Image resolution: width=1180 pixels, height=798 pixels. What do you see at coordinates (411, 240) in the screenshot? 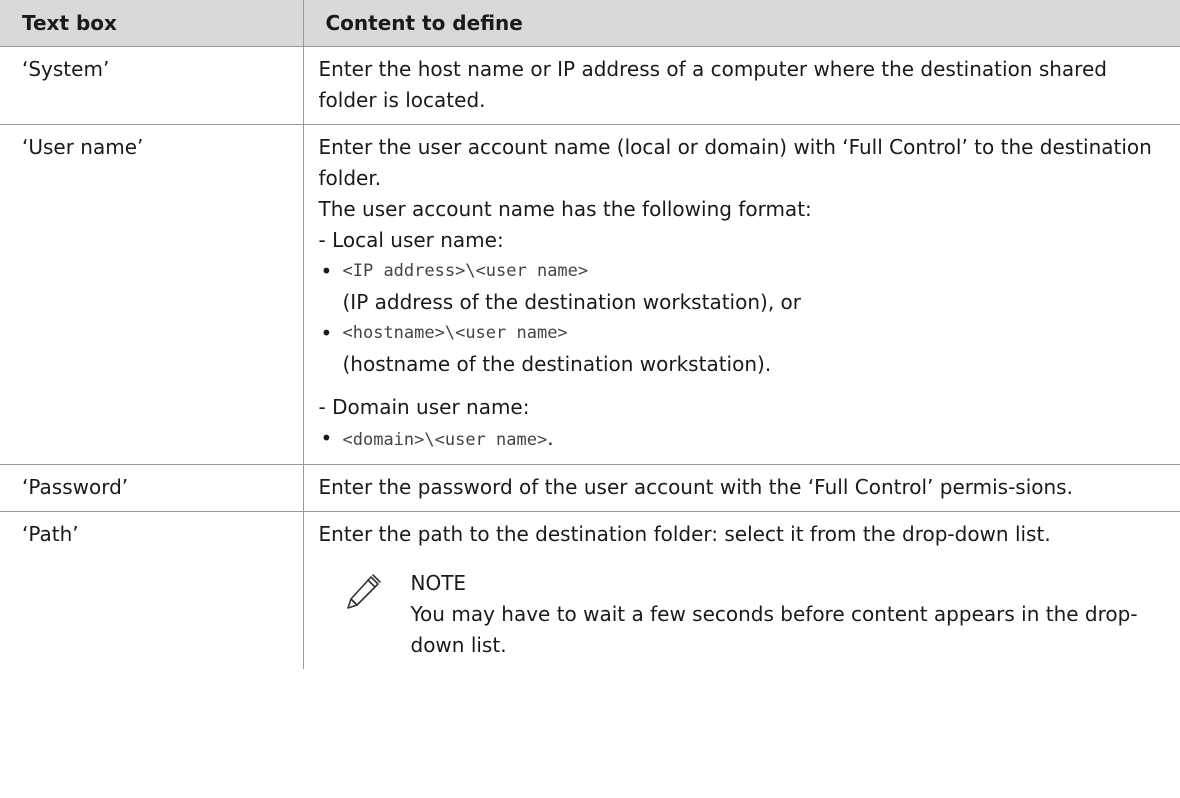
I see `local-user-heading: - Local user name:` at bounding box center [411, 240].